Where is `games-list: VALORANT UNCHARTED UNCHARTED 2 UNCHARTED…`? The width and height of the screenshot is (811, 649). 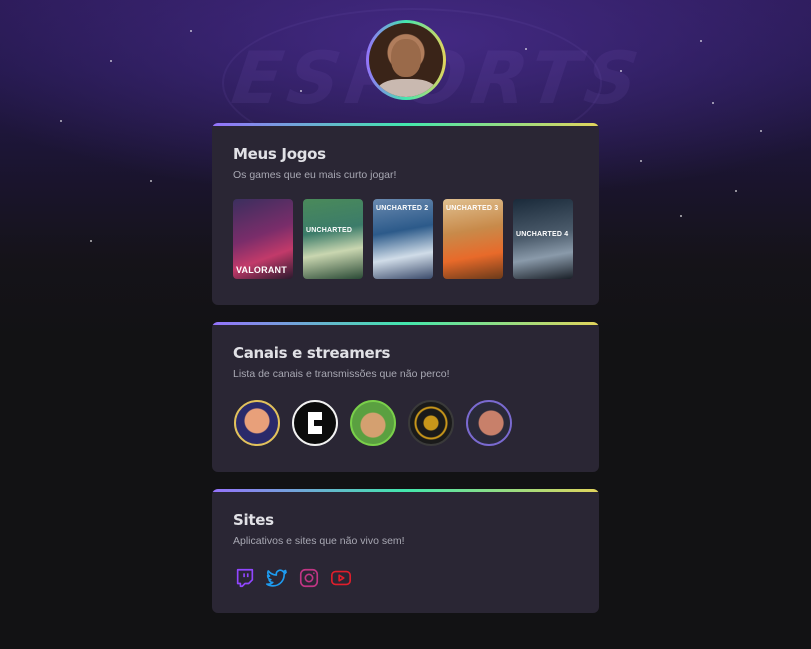 games-list: VALORANT UNCHARTED UNCHARTED 2 UNCHARTED… is located at coordinates (403, 239).